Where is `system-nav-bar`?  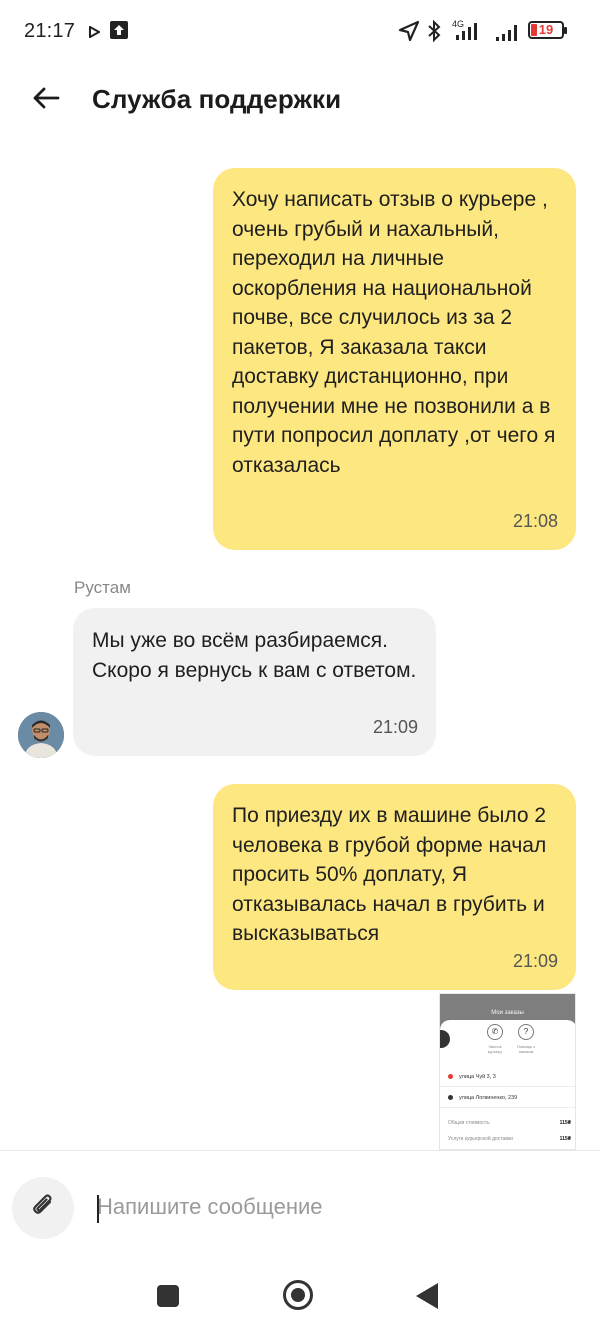 system-nav-bar is located at coordinates (300, 1297).